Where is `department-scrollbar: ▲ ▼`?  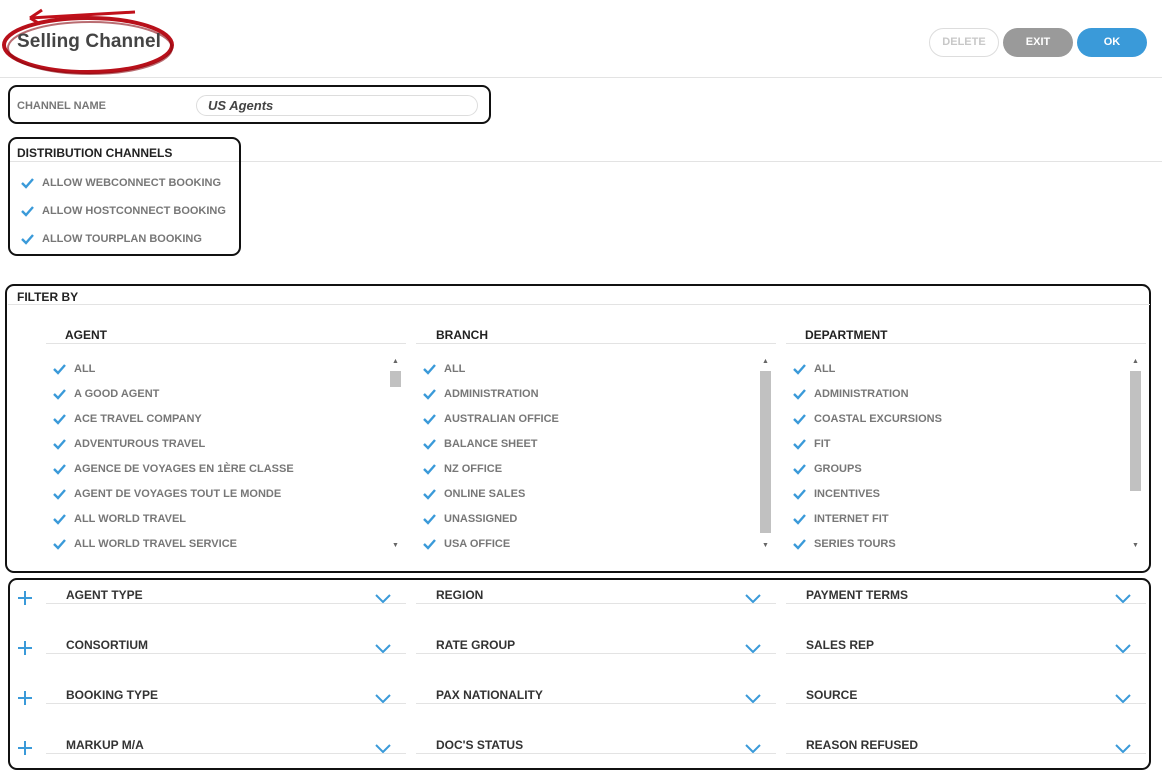
department-scrollbar: ▲ ▼ is located at coordinates (1134, 454).